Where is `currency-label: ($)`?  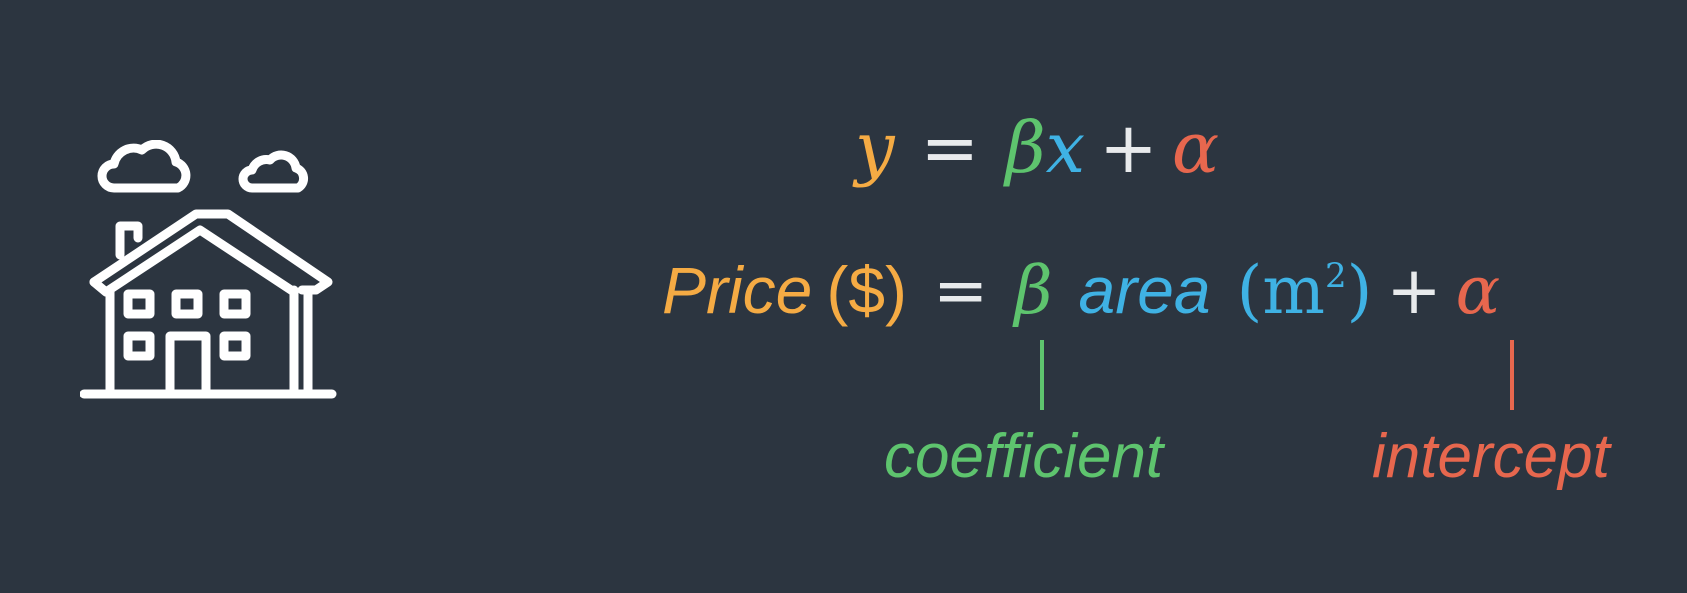
currency-label: ($) is located at coordinates (867, 290).